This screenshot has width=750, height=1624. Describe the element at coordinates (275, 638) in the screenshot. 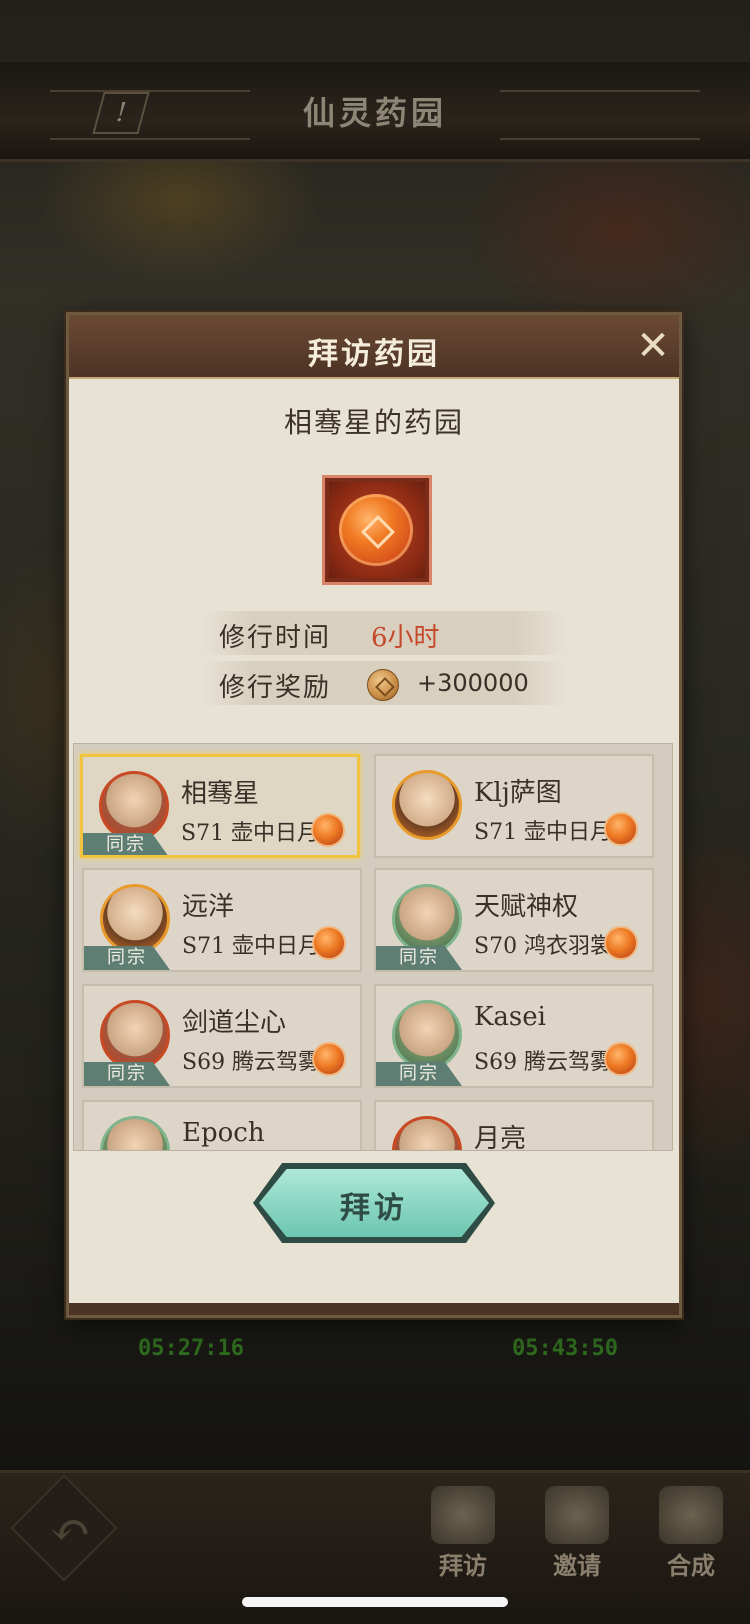

I see `time-label: 修行时间` at that location.